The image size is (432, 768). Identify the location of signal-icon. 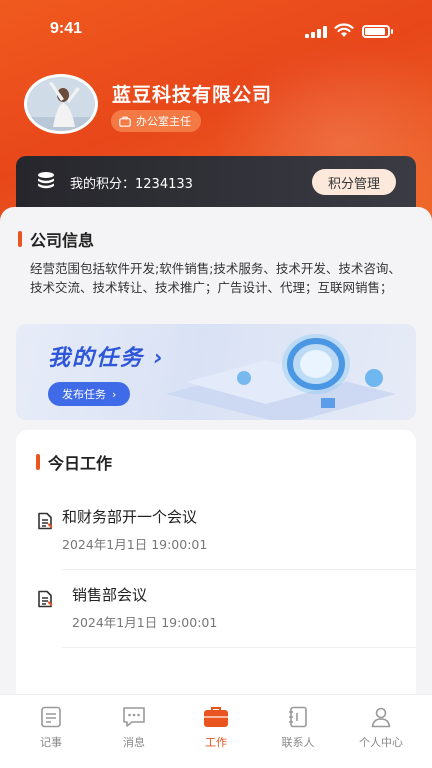
(316, 32).